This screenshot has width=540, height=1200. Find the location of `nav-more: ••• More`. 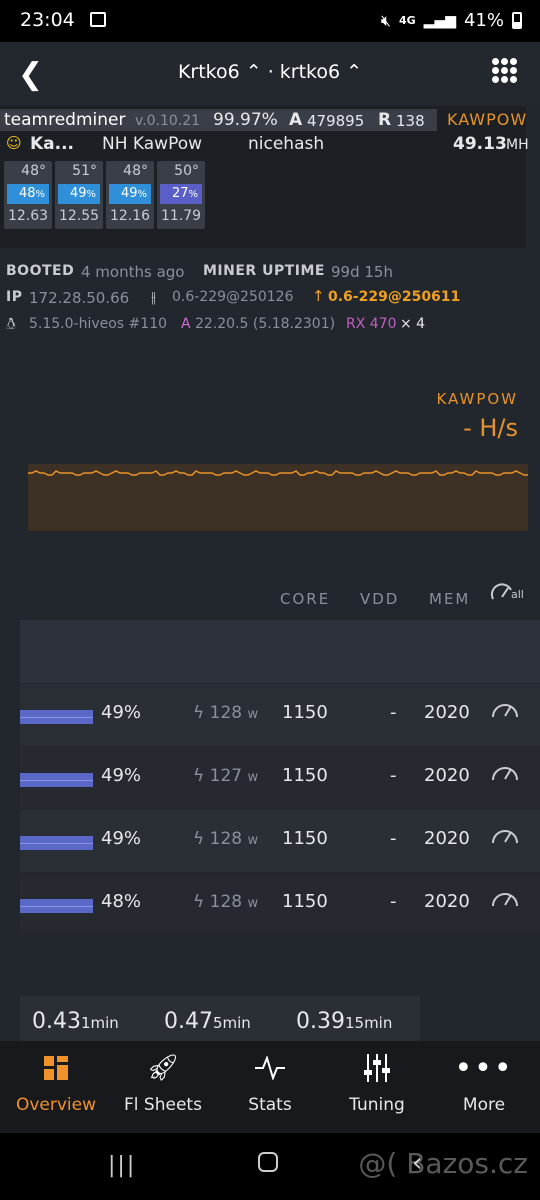

nav-more: ••• More is located at coordinates (484, 1087).